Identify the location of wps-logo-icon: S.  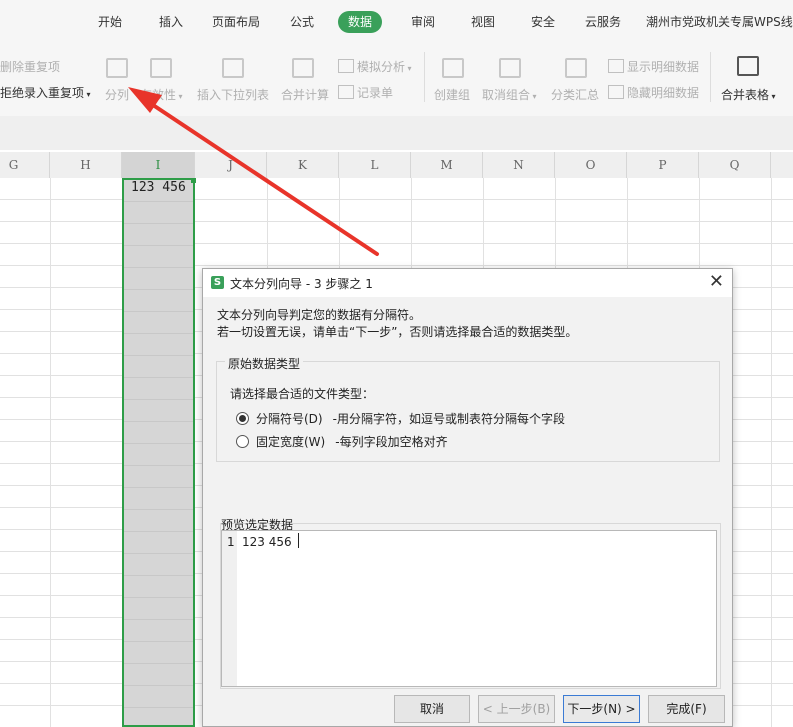
(217, 282).